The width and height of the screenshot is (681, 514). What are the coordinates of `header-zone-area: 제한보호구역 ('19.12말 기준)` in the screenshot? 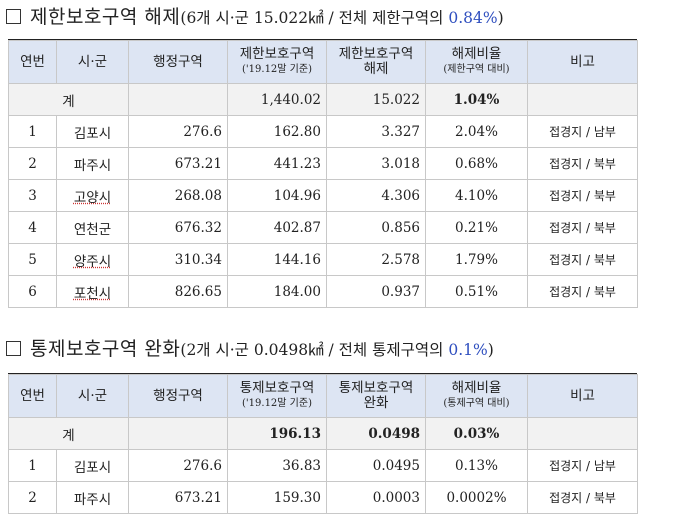 It's located at (277, 62).